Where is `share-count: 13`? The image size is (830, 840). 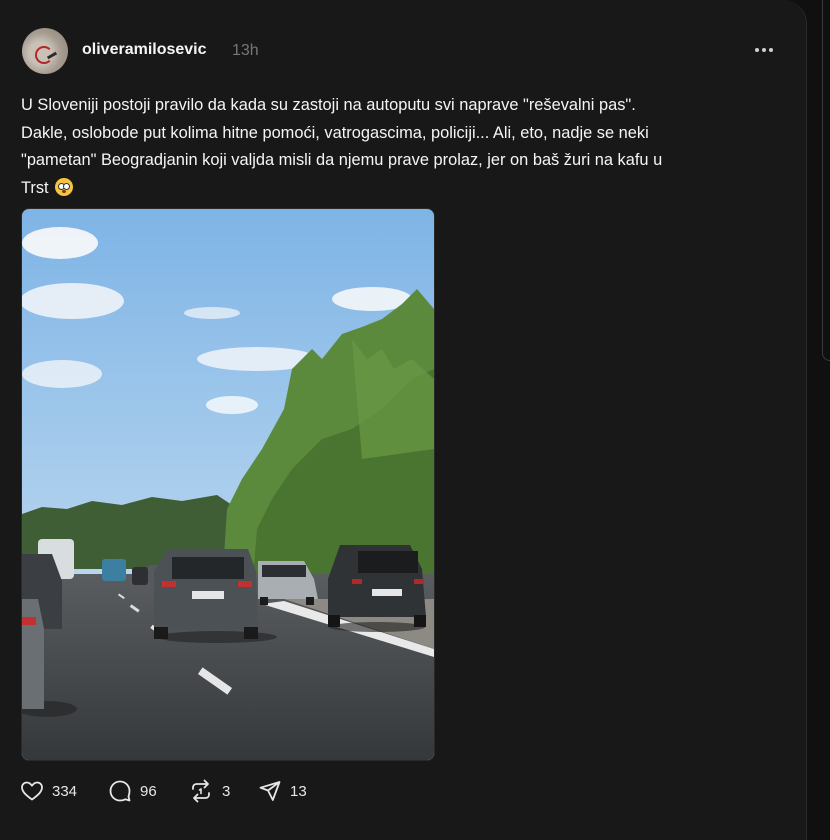
share-count: 13 is located at coordinates (298, 791).